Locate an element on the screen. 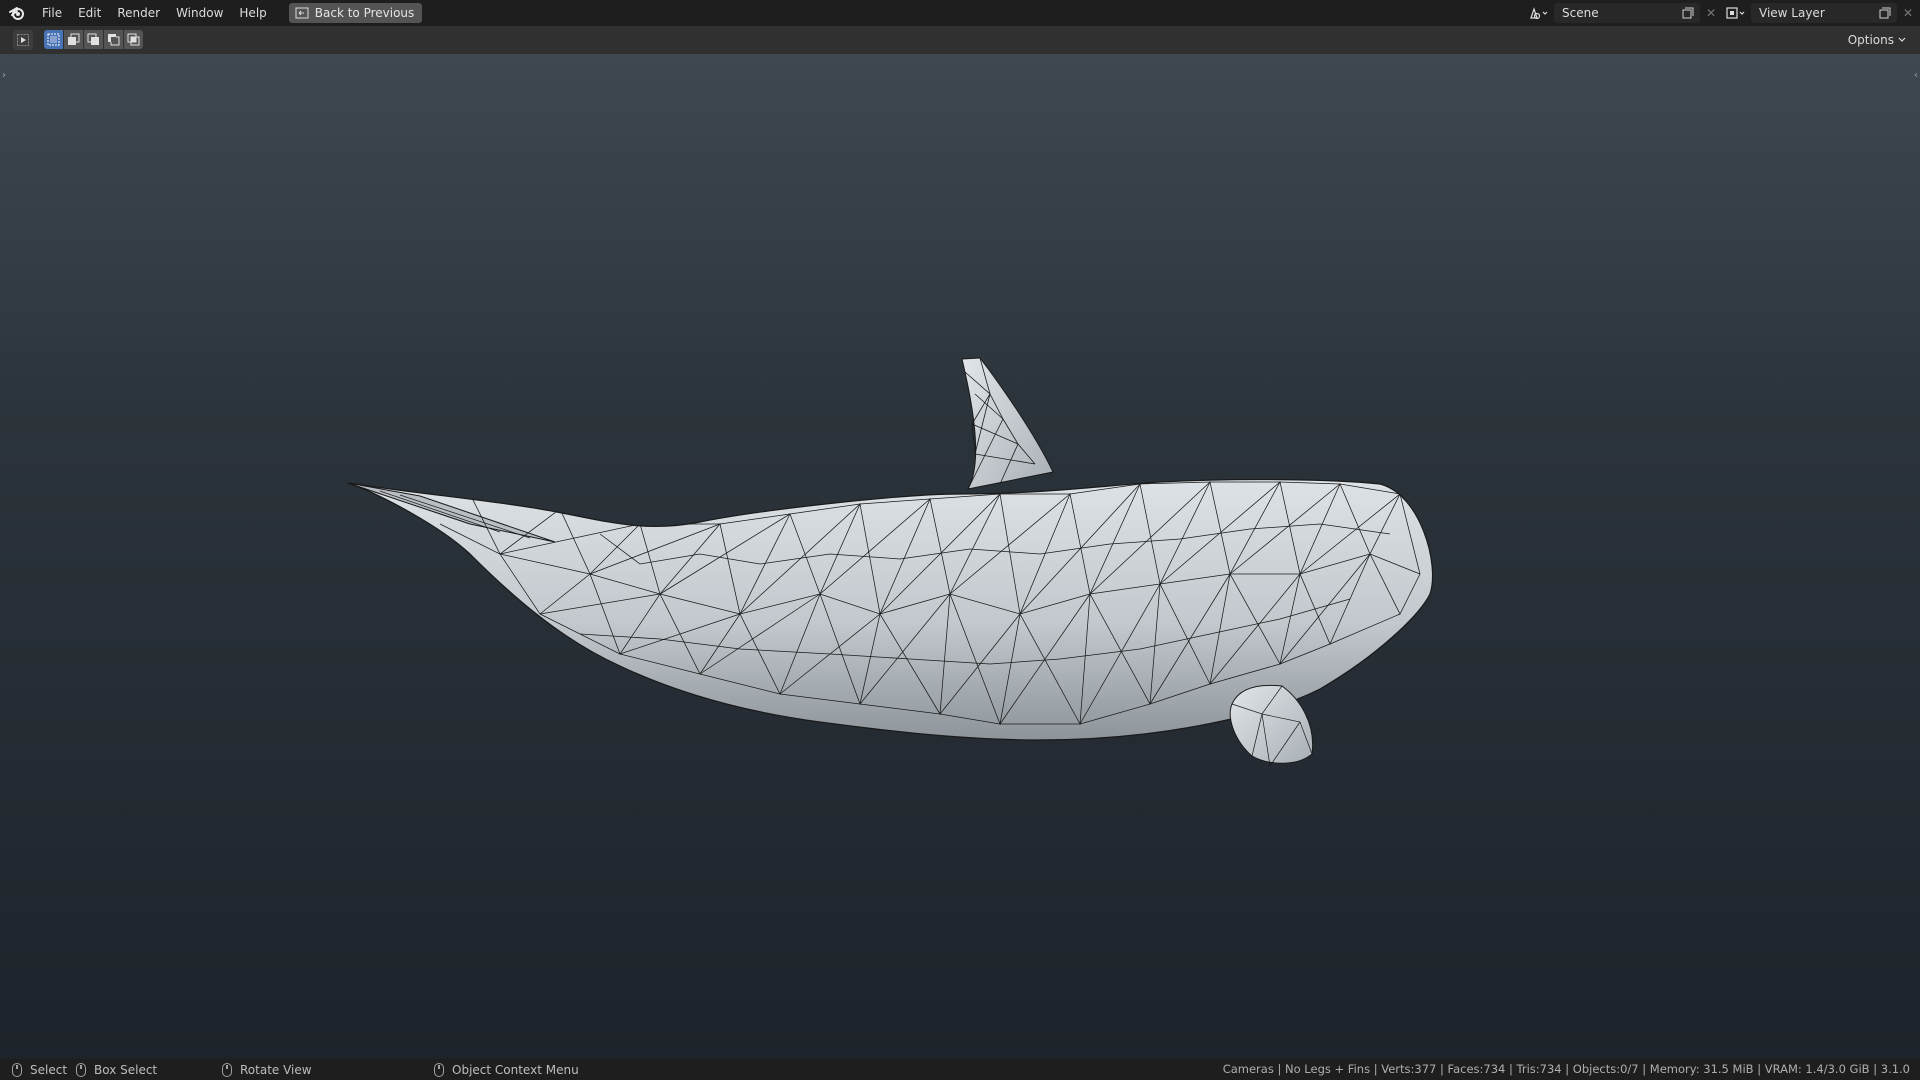 This screenshot has height=1080, width=1920. menu-file: File is located at coordinates (52, 13).